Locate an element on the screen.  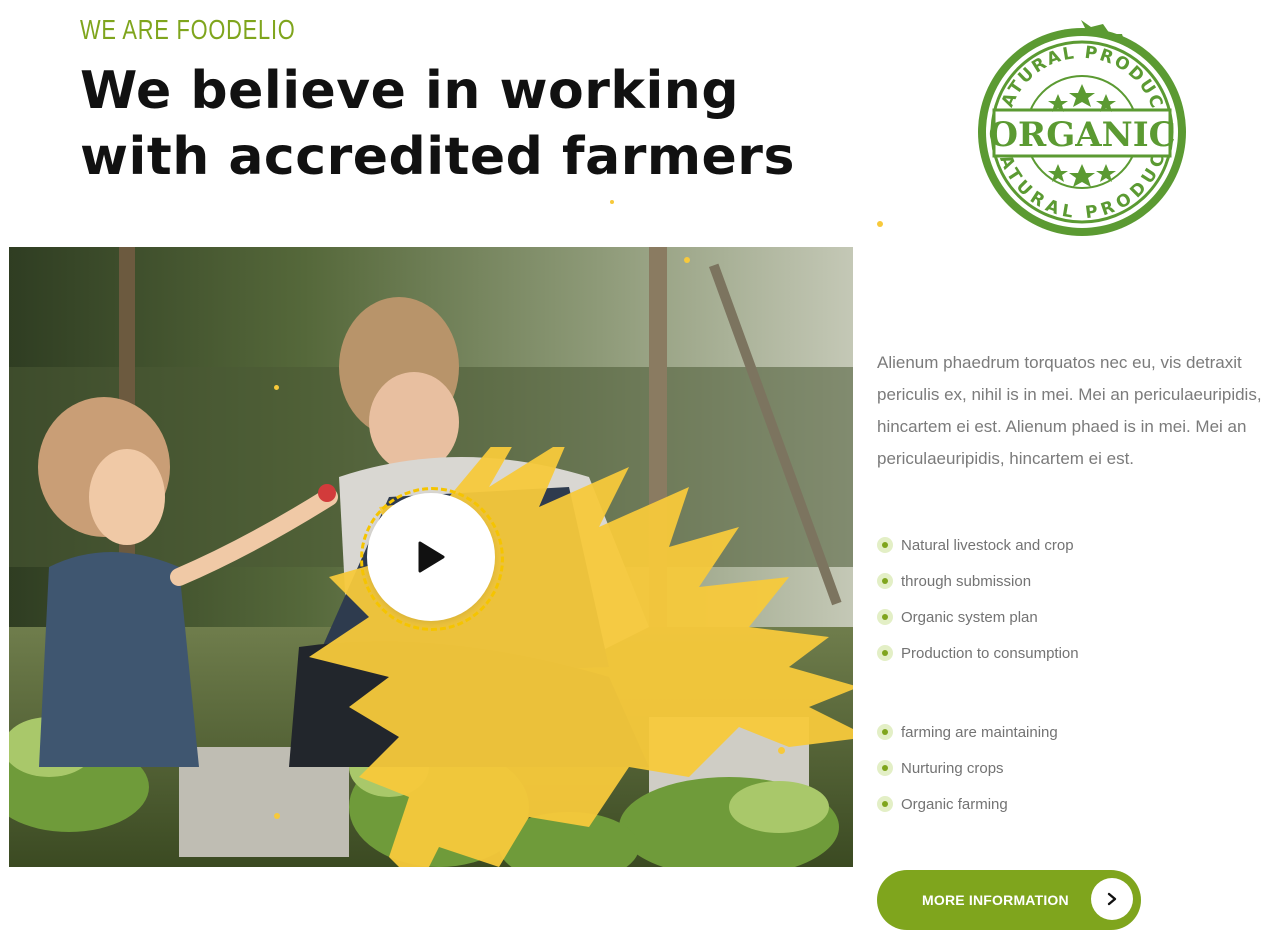
chevron-right-icon is located at coordinates (1112, 899).